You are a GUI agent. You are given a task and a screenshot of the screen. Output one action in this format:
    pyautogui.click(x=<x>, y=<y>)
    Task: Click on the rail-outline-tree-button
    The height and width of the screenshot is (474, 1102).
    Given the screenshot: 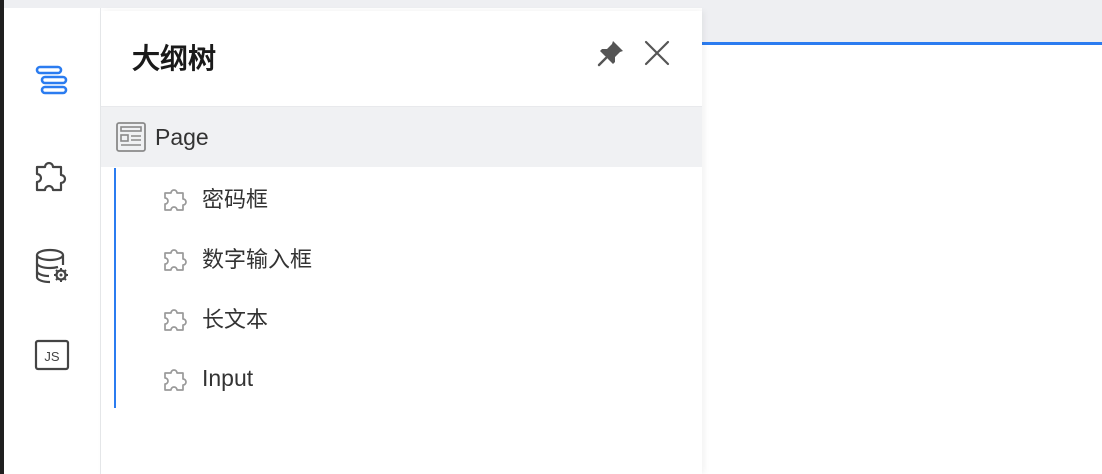 What is the action you would take?
    pyautogui.click(x=52, y=80)
    